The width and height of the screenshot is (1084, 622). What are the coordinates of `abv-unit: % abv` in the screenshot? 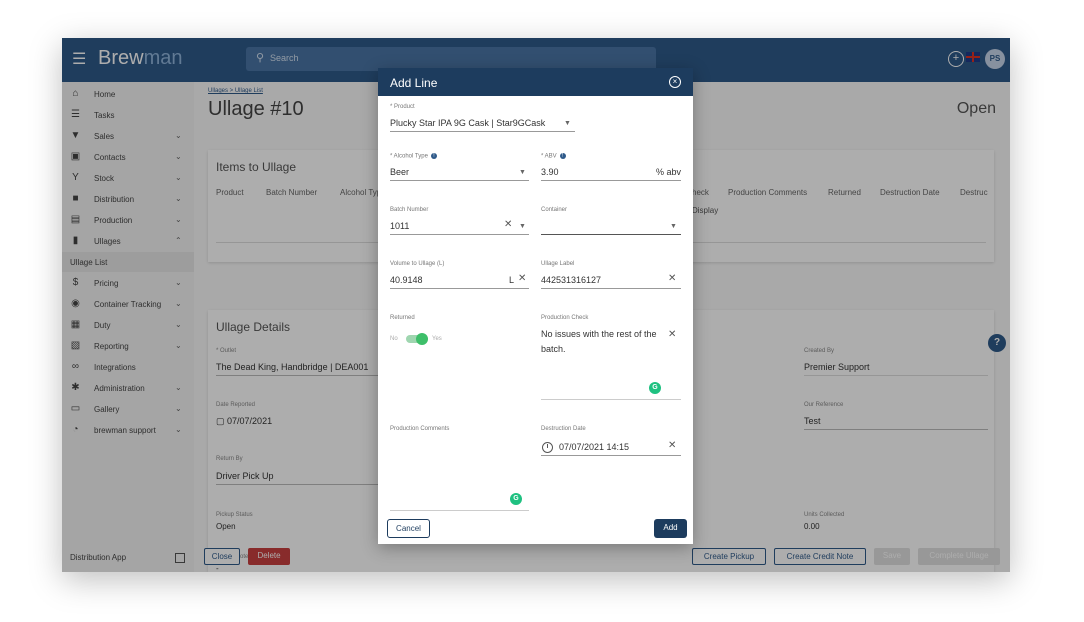 It's located at (669, 172).